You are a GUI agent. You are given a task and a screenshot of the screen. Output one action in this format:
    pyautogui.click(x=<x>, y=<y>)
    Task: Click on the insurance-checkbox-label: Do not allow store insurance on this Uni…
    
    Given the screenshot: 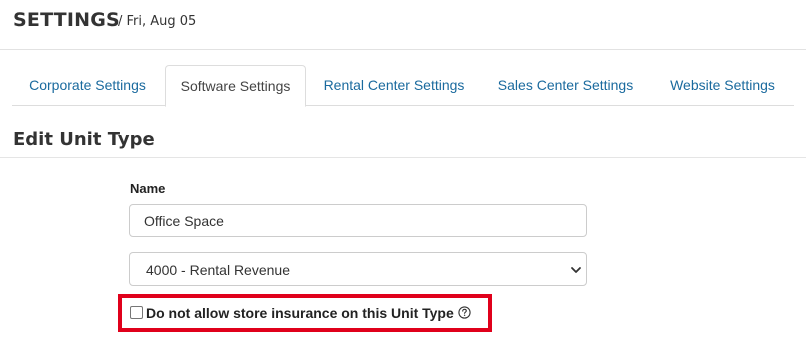 What is the action you would take?
    pyautogui.click(x=300, y=313)
    